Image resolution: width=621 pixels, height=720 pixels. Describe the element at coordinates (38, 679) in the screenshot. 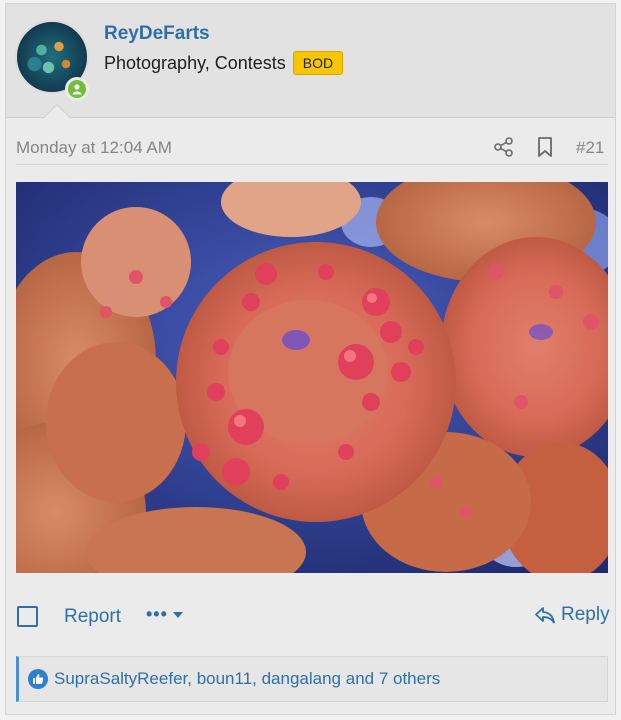

I see `like-icon` at that location.